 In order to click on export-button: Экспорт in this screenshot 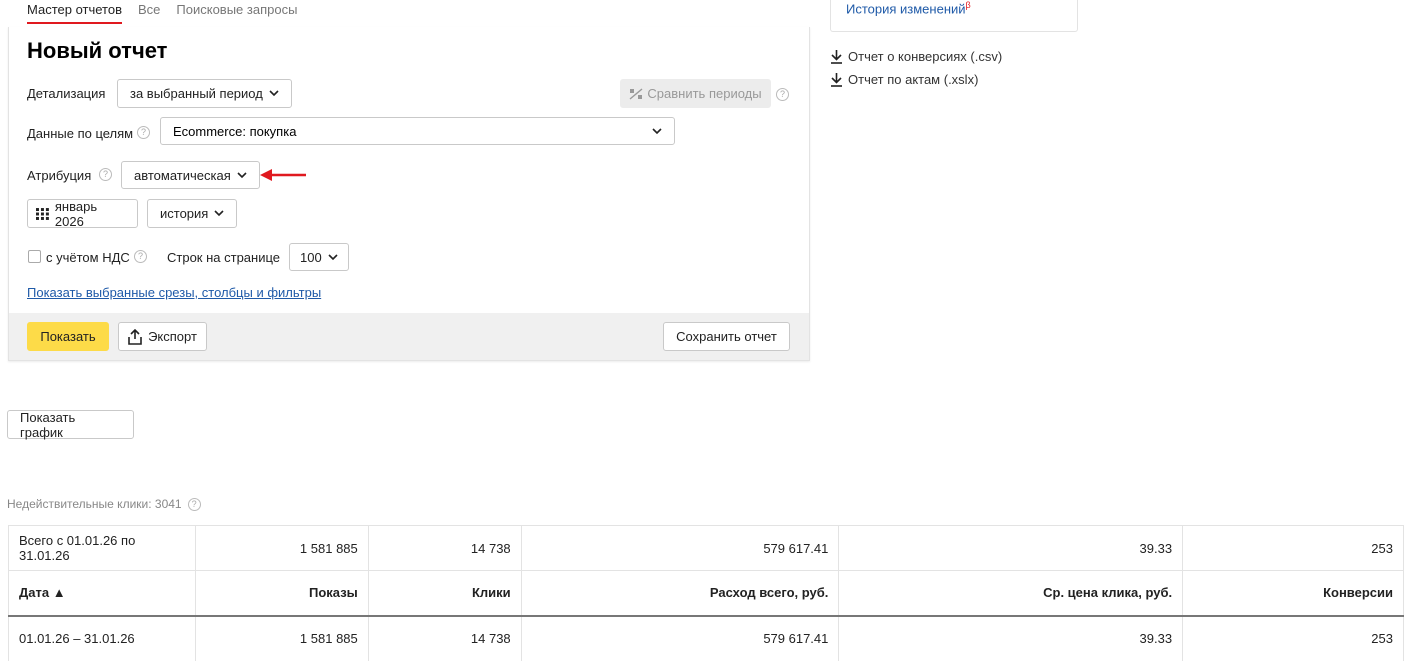, I will do `click(162, 336)`.